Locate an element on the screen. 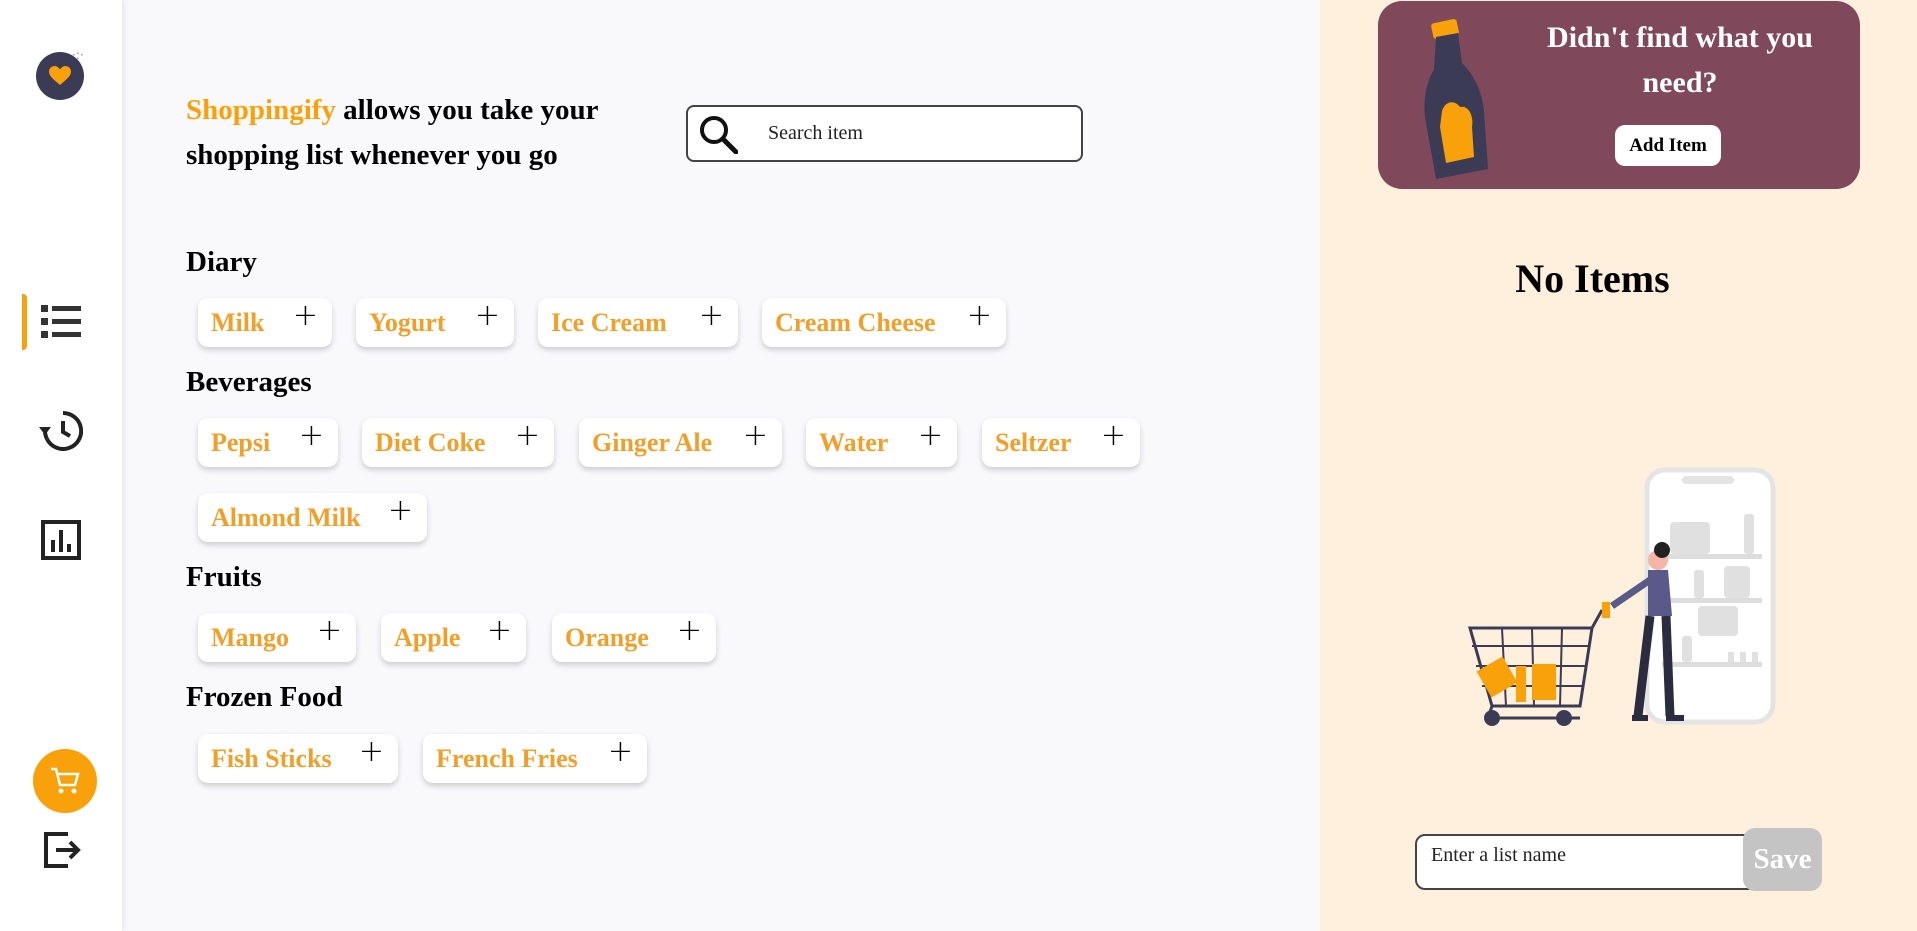  nav-statistics is located at coordinates (61, 540).